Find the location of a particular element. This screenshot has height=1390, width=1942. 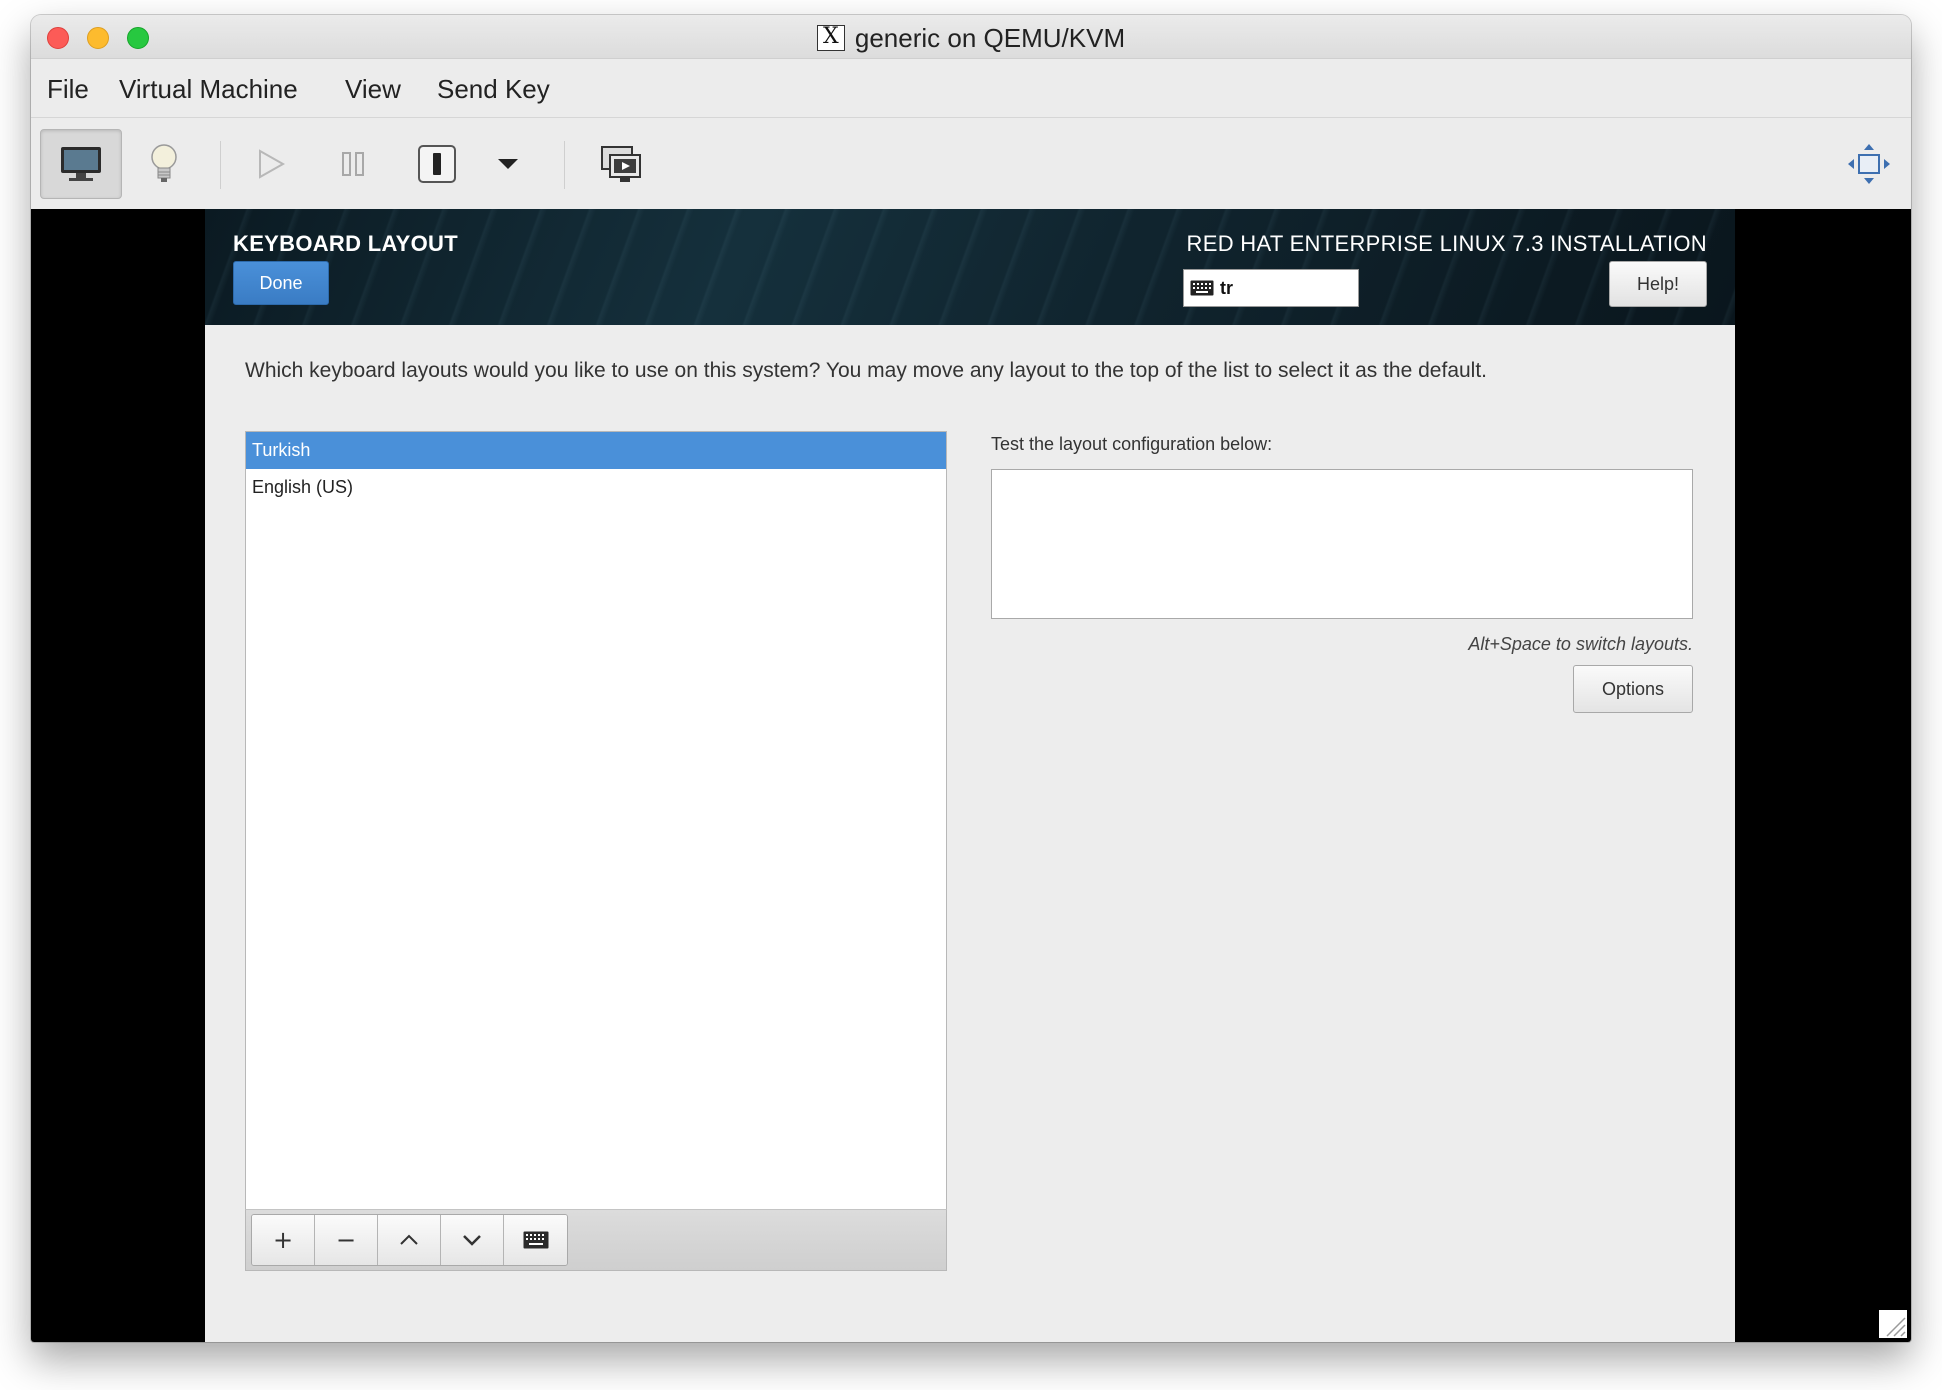

resize-grip is located at coordinates (1893, 1324).